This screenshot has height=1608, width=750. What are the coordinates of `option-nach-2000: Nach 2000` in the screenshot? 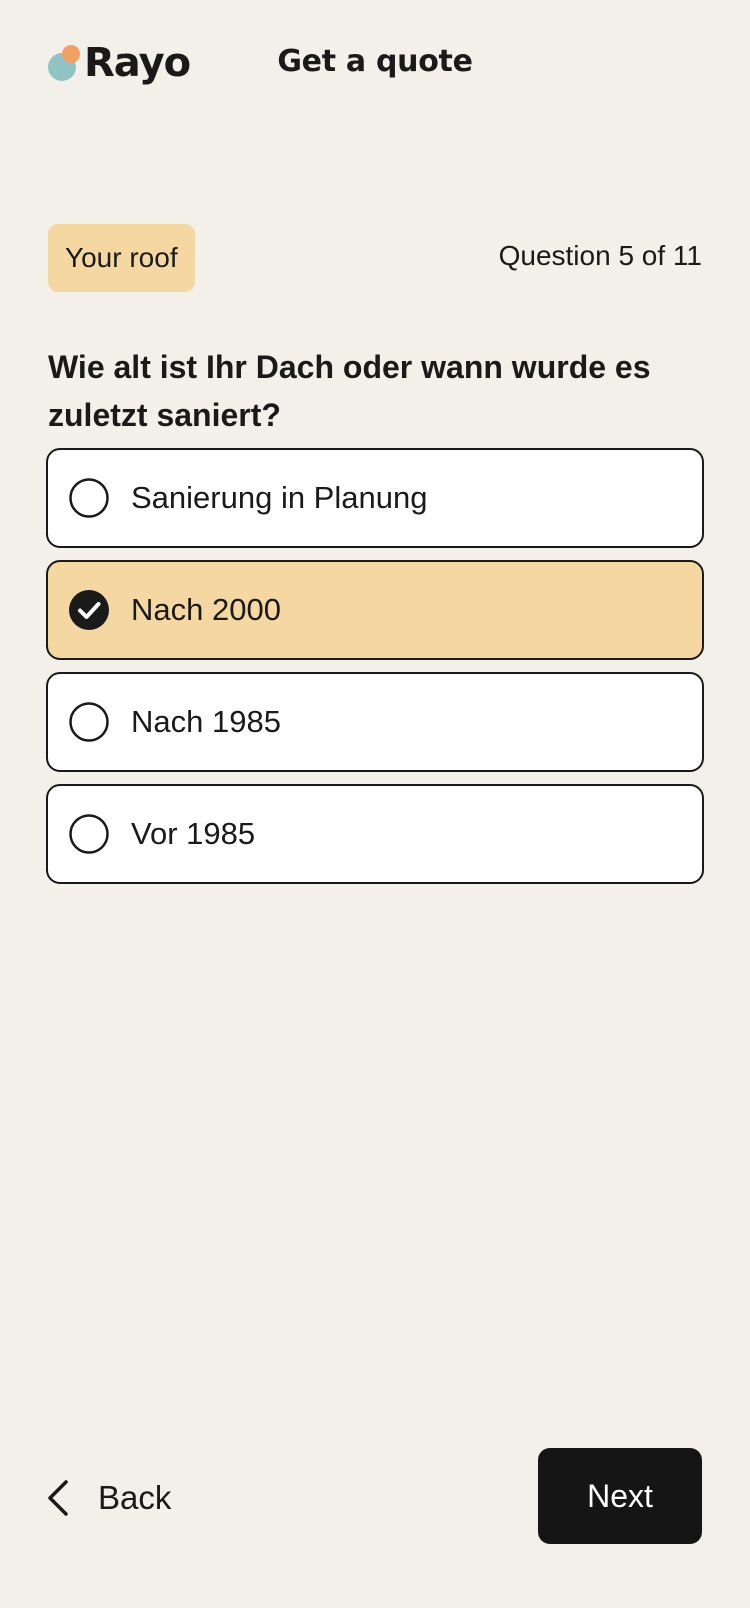 It's located at (375, 610).